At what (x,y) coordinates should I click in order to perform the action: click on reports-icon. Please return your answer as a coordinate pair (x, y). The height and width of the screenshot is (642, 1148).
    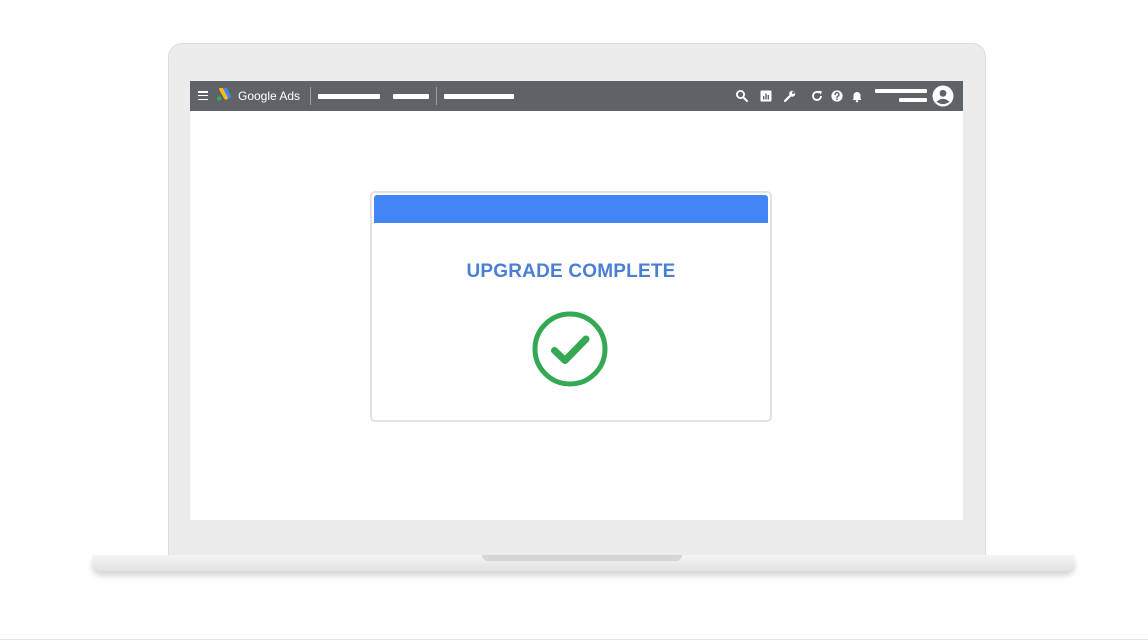
    Looking at the image, I should click on (766, 96).